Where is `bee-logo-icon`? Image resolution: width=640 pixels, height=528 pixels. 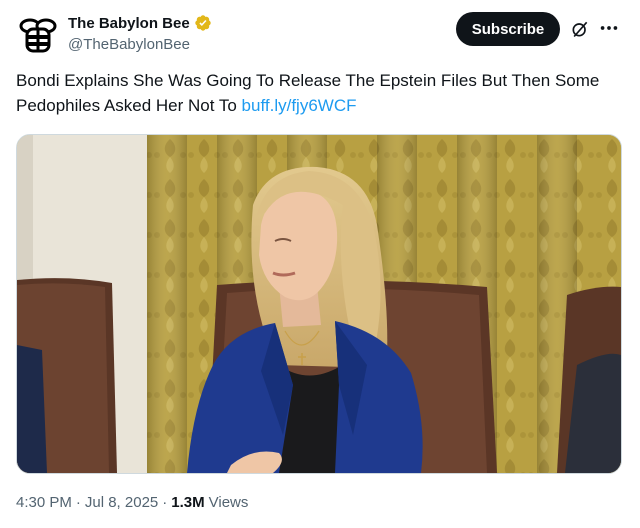 bee-logo-icon is located at coordinates (38, 35).